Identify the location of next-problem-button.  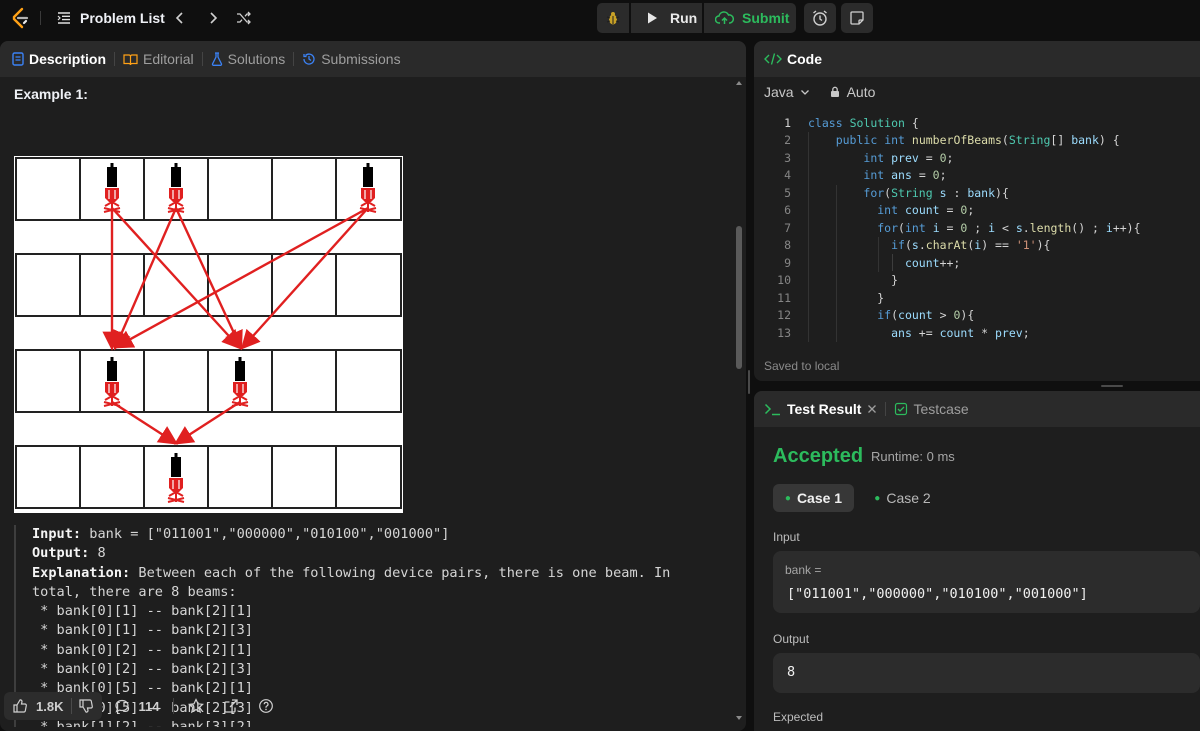
(213, 18).